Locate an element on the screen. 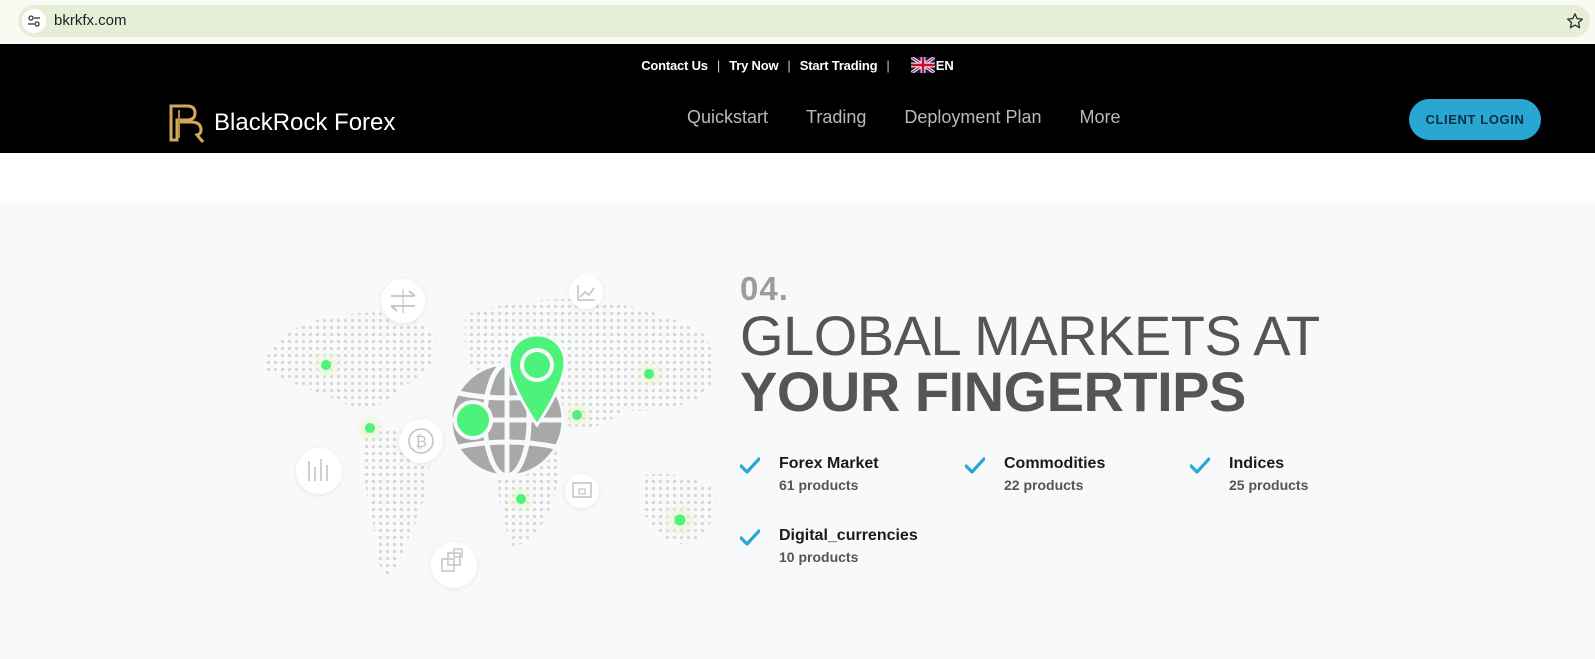 The width and height of the screenshot is (1595, 659). market-name: Digital_currencies is located at coordinates (848, 535).